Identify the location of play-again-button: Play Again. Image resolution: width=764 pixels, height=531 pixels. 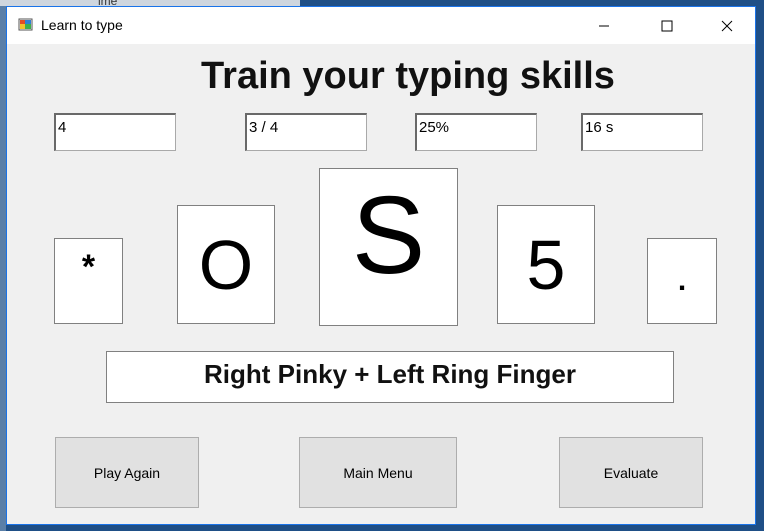
(127, 472).